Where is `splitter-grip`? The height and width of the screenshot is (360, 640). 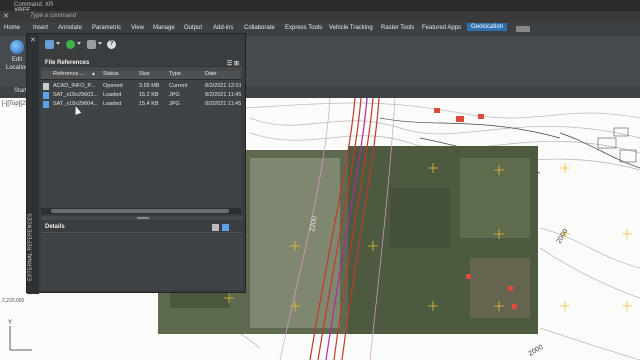
splitter-grip is located at coordinates (143, 218).